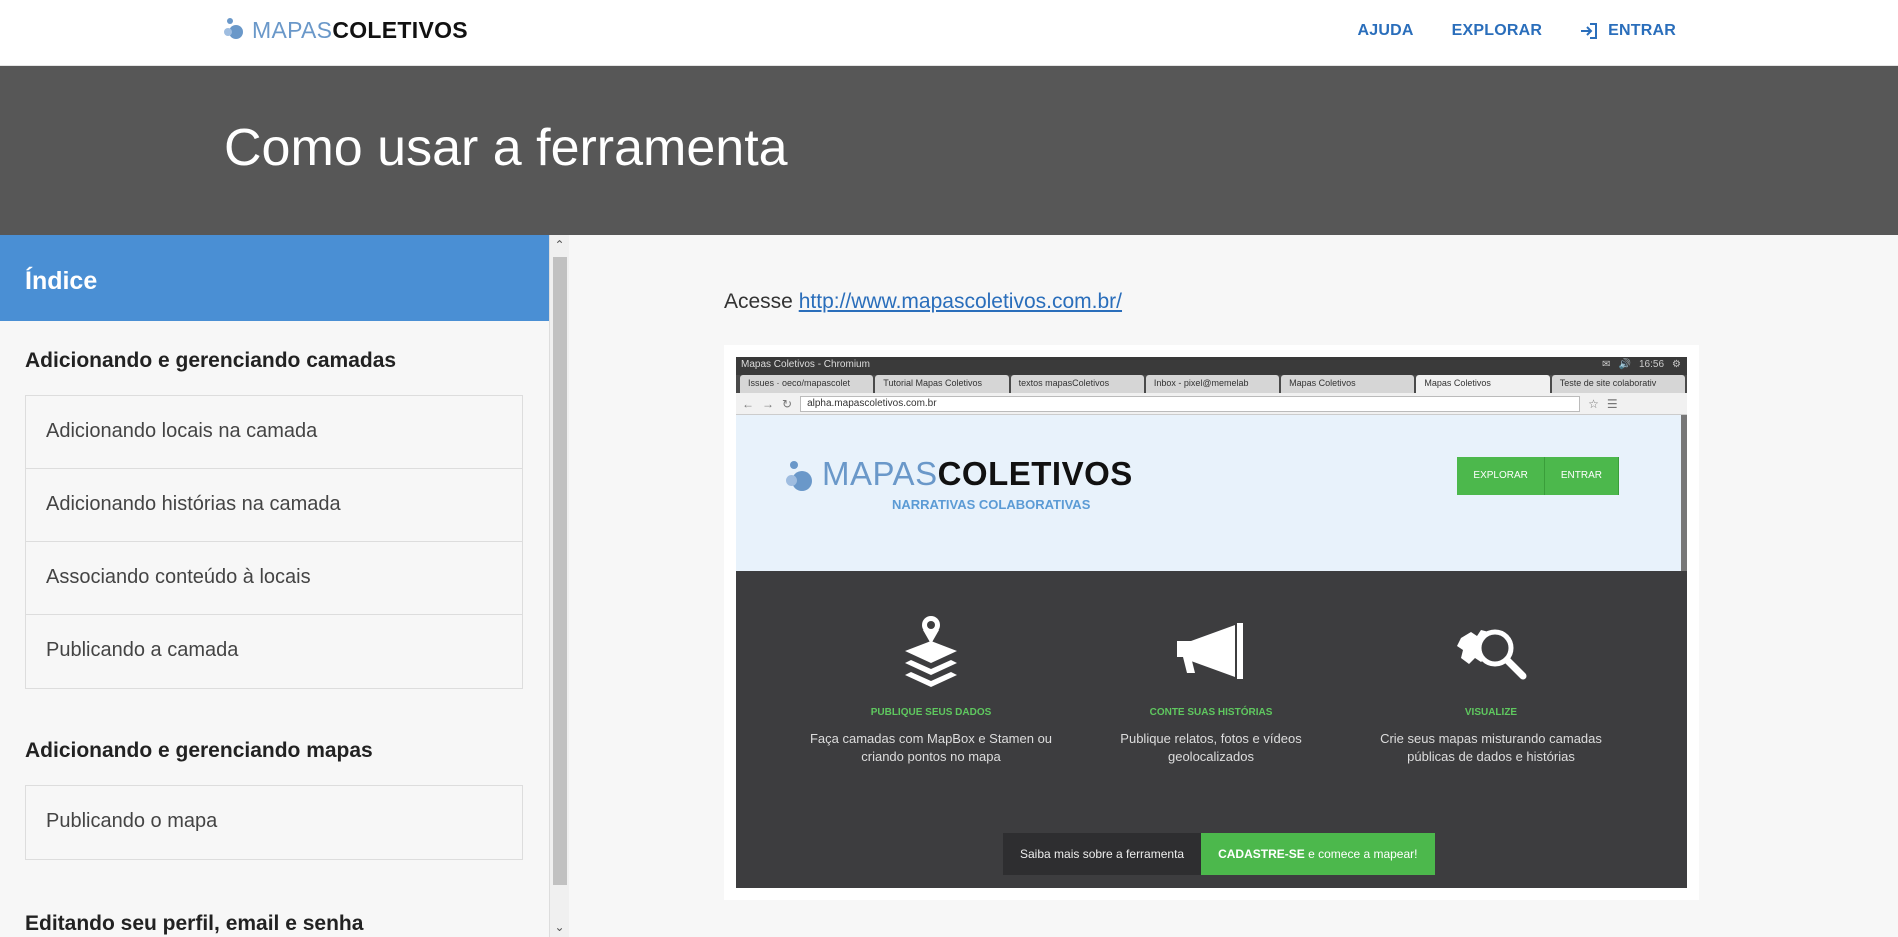 The height and width of the screenshot is (937, 1898). Describe the element at coordinates (1211, 651) in the screenshot. I see `megaphone-icon` at that location.